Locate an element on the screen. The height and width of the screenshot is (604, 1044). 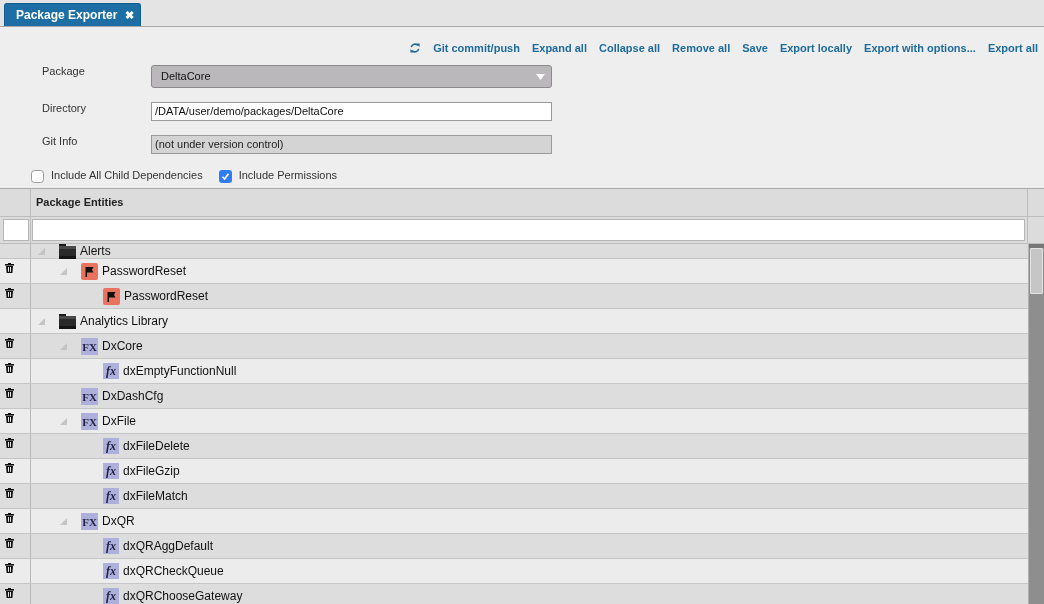
tree-item: dxQRAggDefault is located at coordinates (168, 546).